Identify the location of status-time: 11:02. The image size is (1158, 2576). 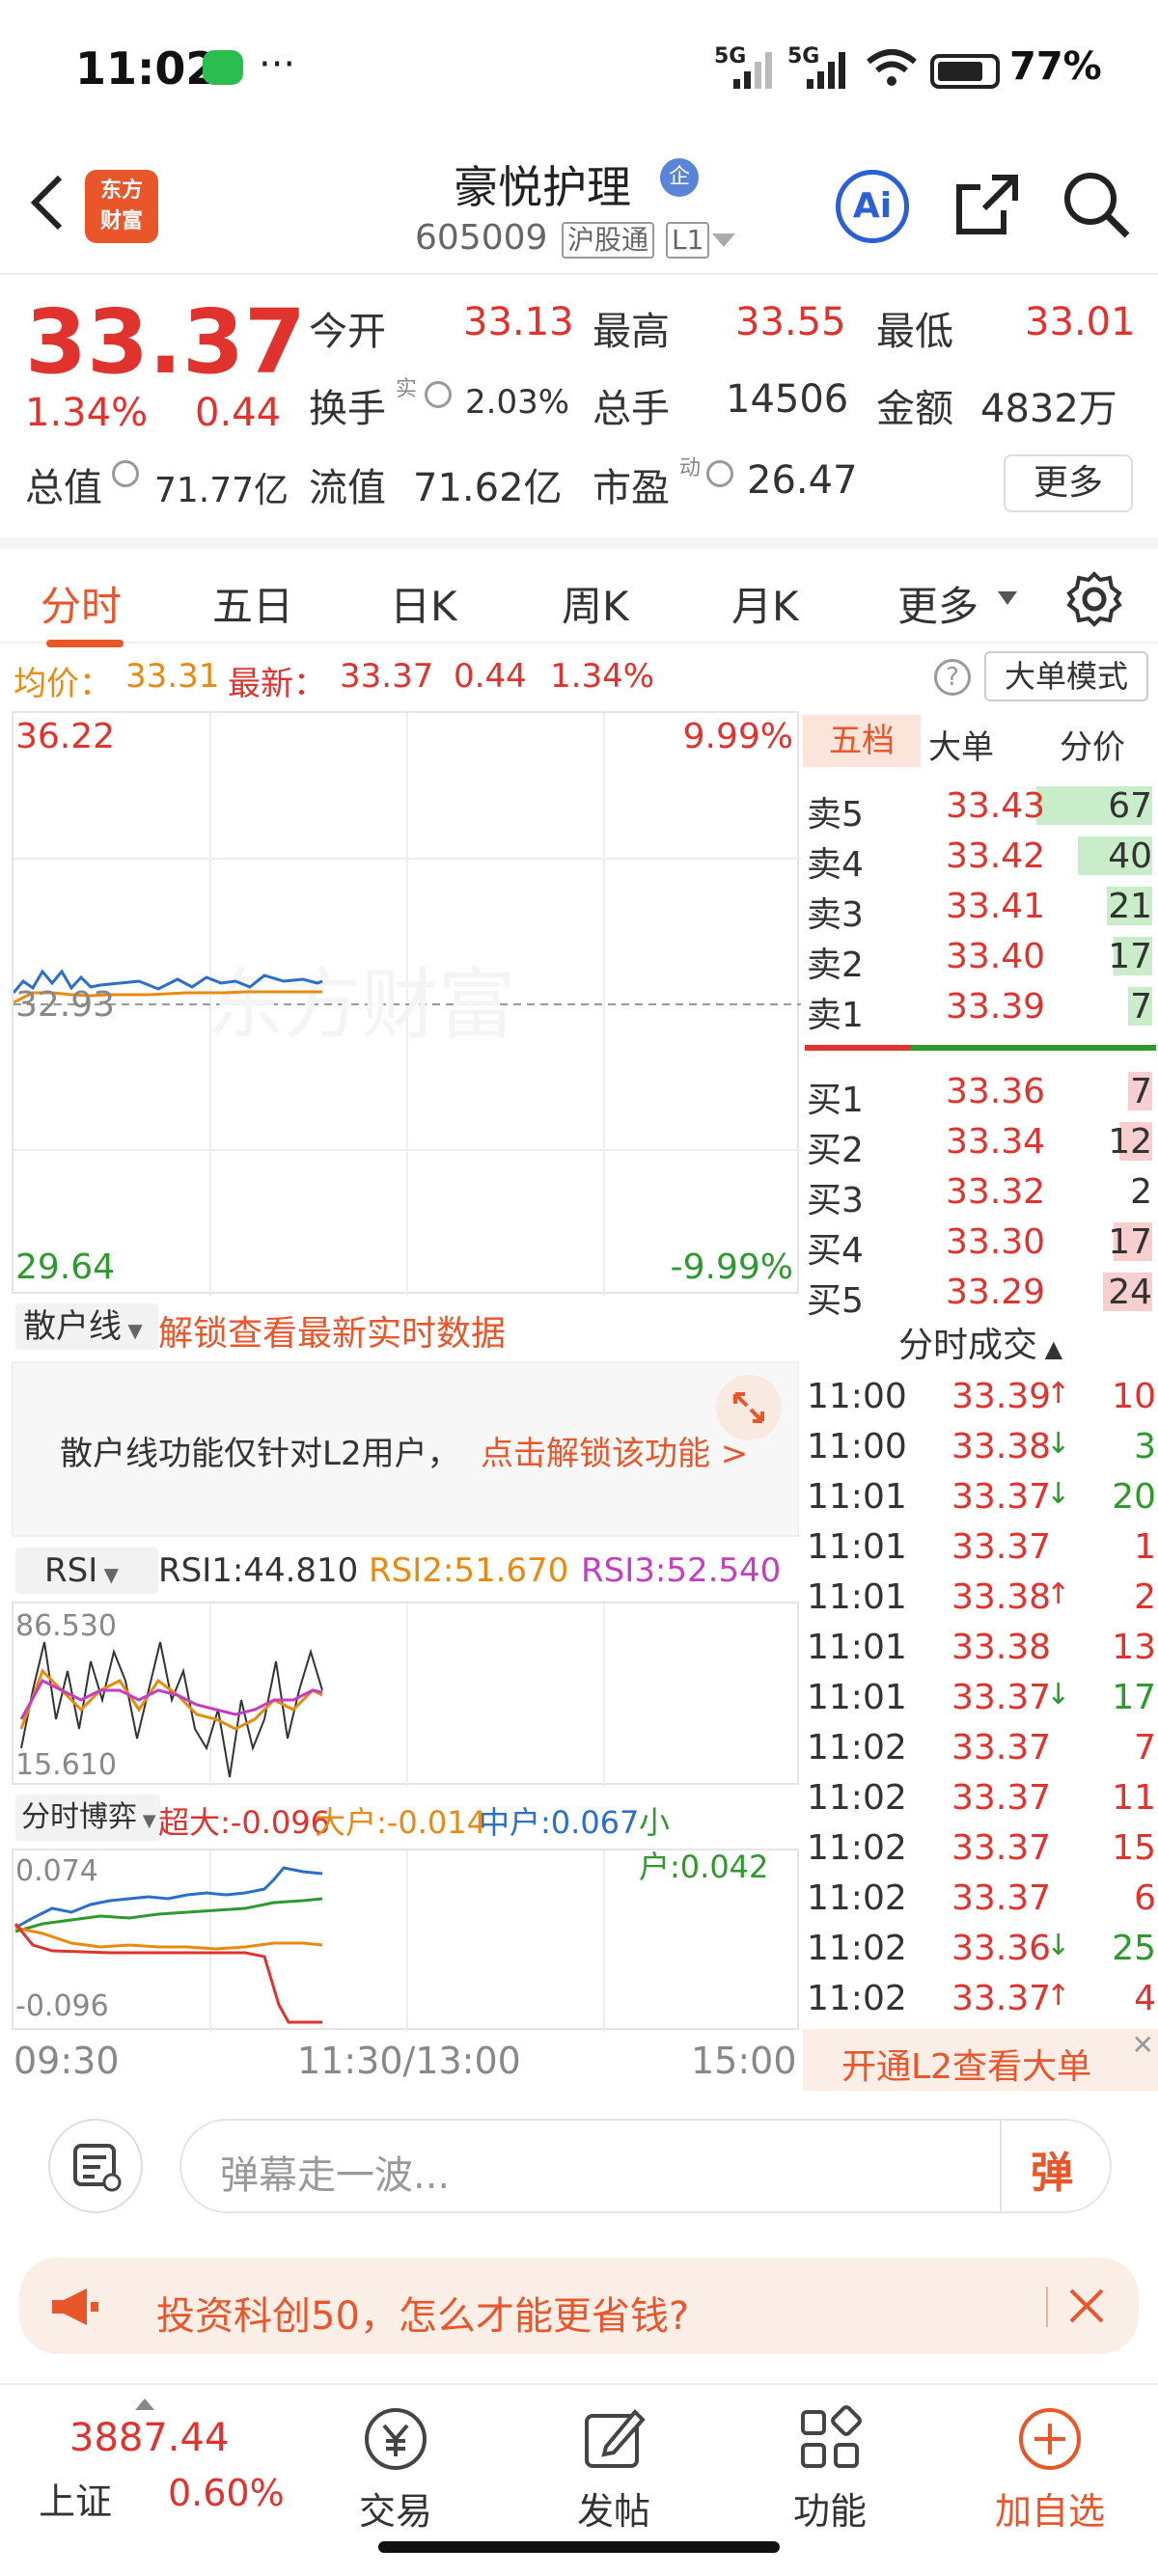
(146, 68).